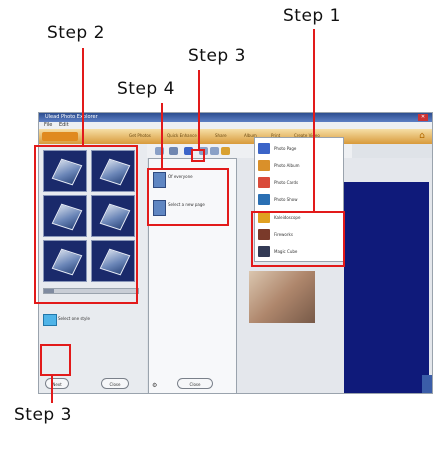 The height and width of the screenshot is (453, 433). Describe the element at coordinates (74, 318) in the screenshot. I see `style-option-label: Select one style` at that location.